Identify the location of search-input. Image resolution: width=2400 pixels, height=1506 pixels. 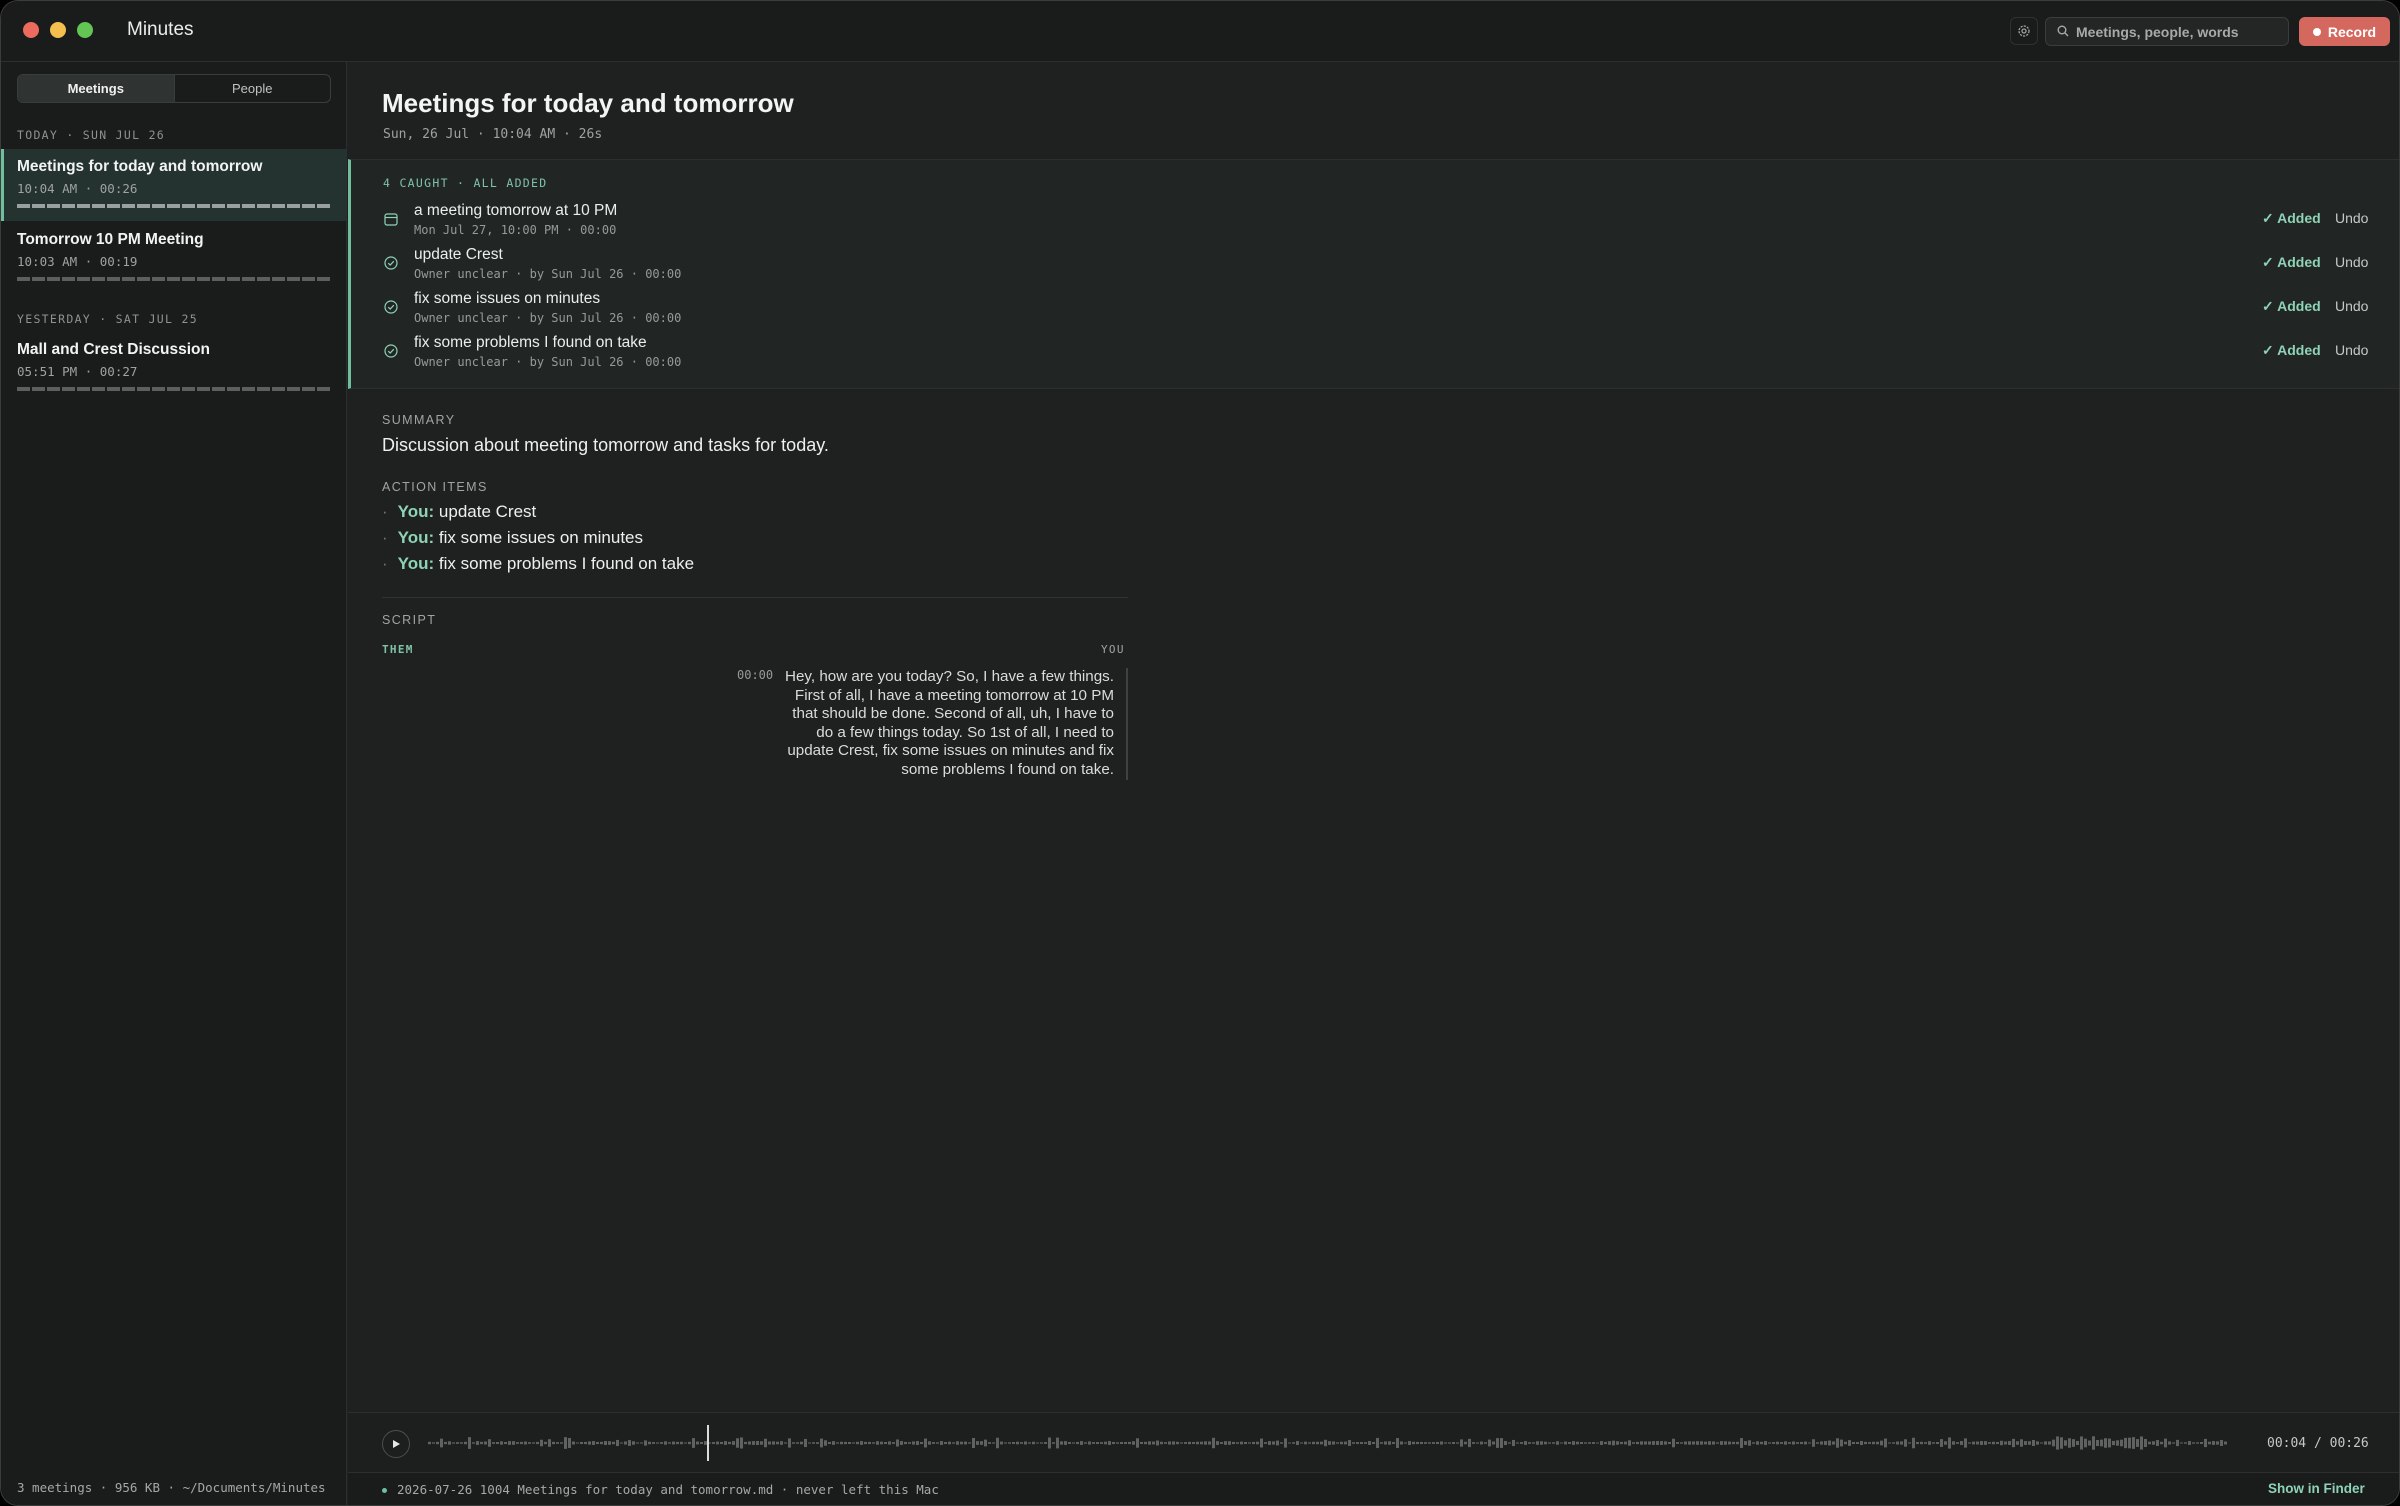
(2178, 31).